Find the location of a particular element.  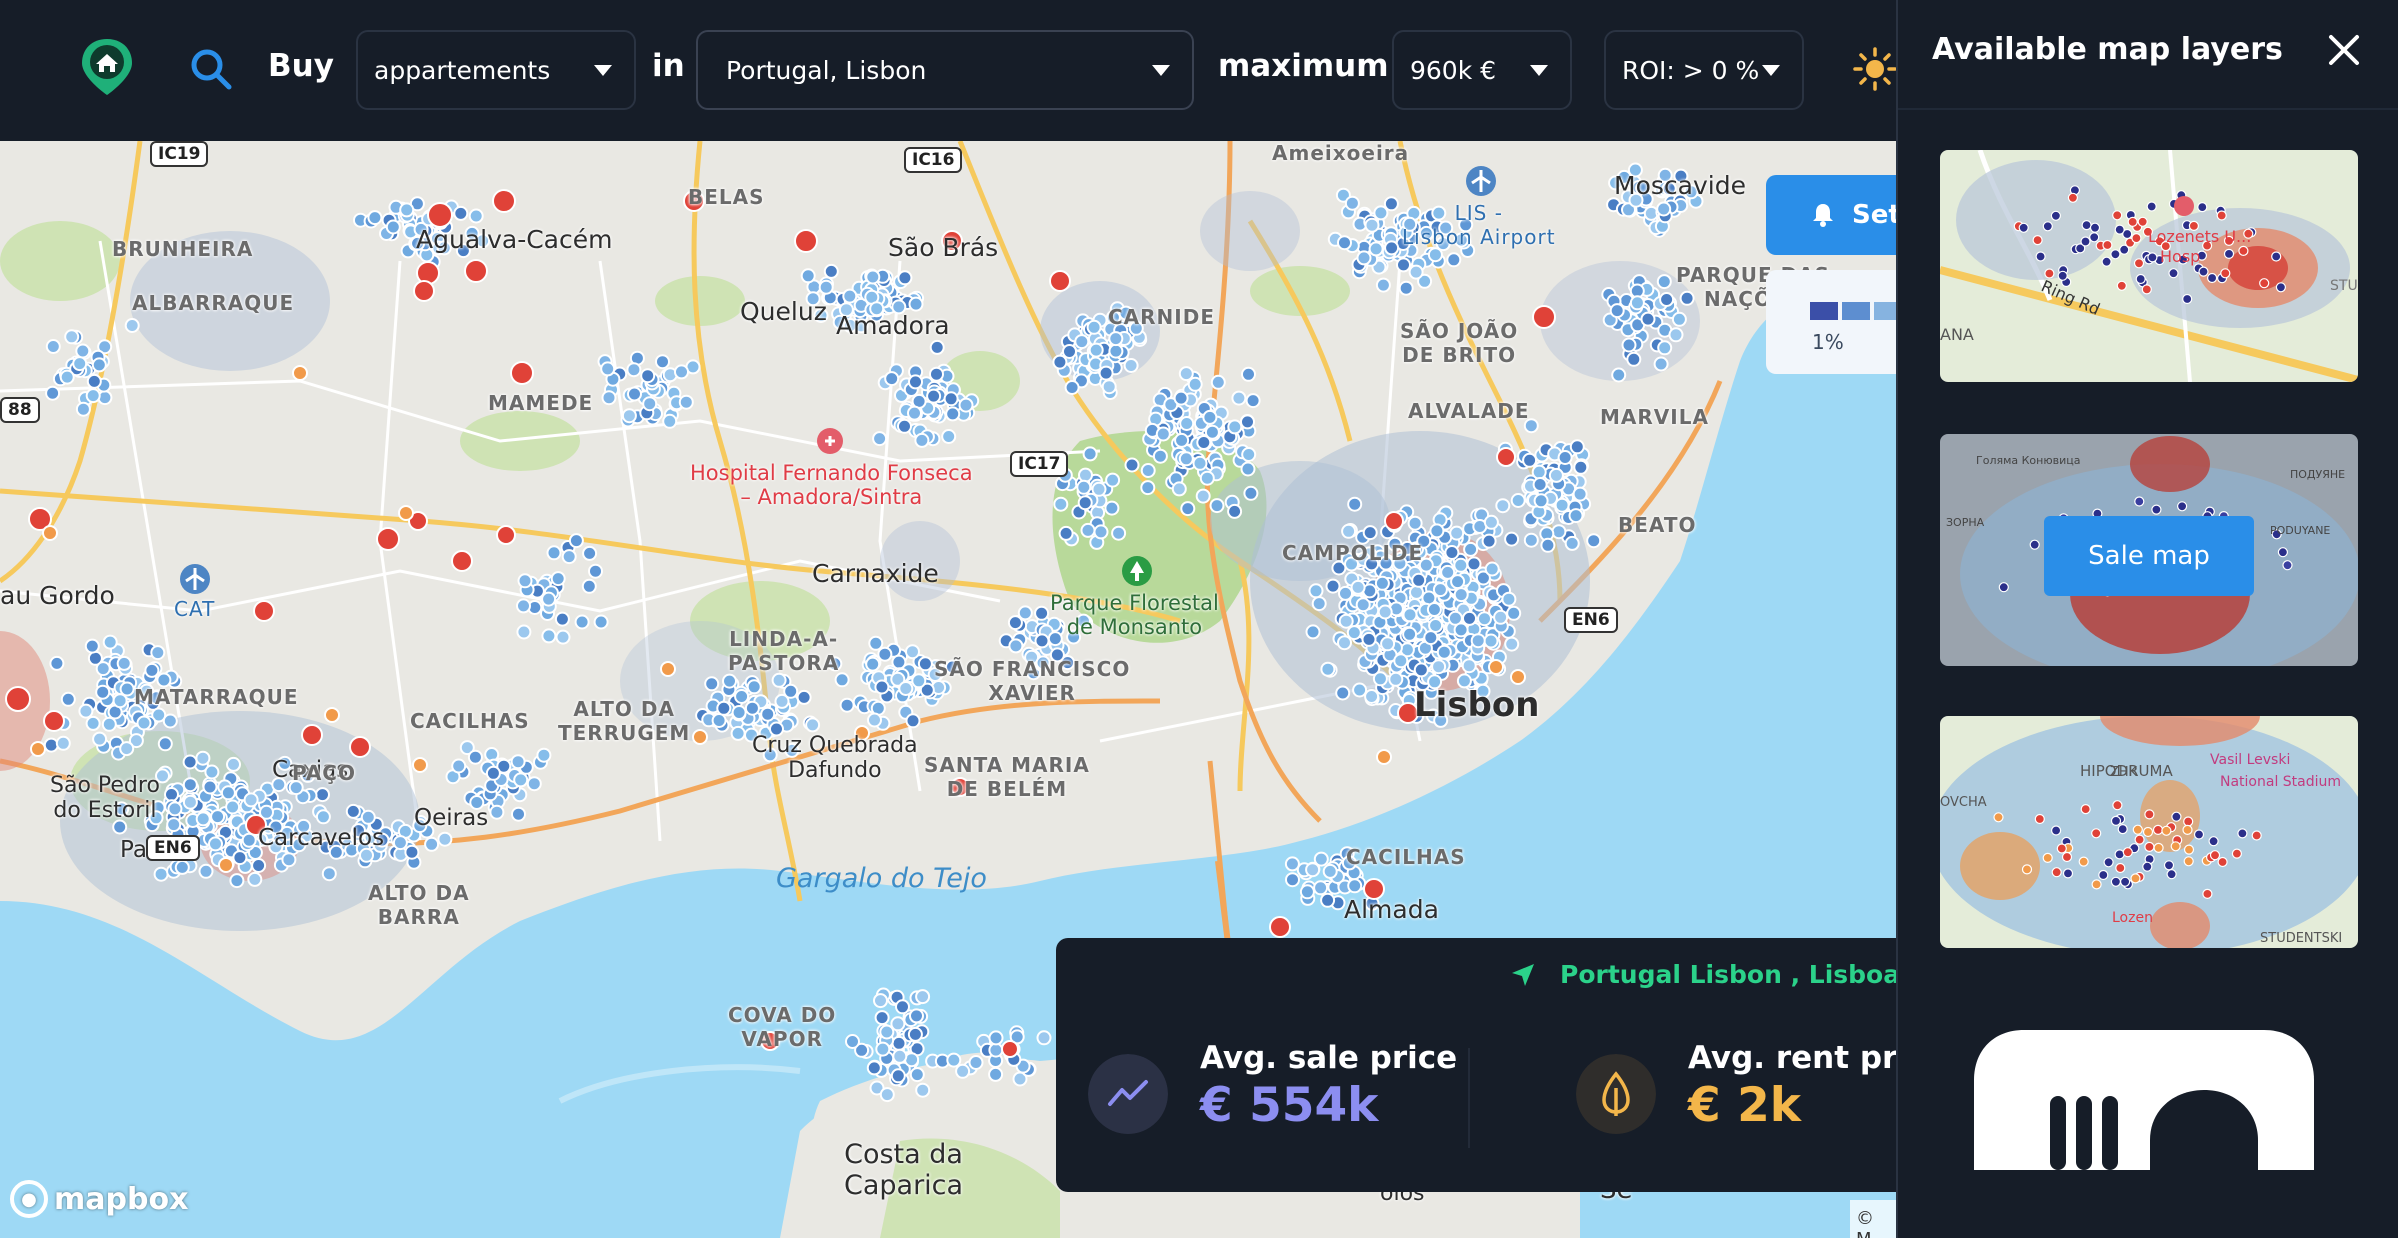

home-pin-logo-icon is located at coordinates (107, 67).